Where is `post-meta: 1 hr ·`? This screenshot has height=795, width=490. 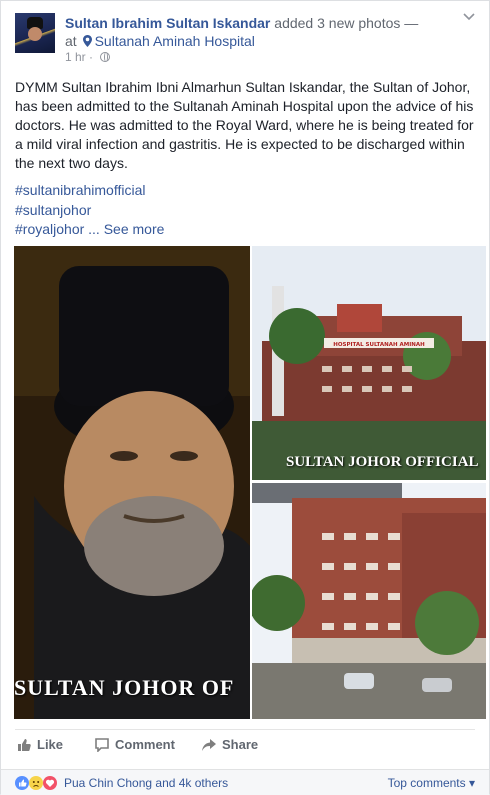
post-meta: 1 hr · is located at coordinates (88, 57).